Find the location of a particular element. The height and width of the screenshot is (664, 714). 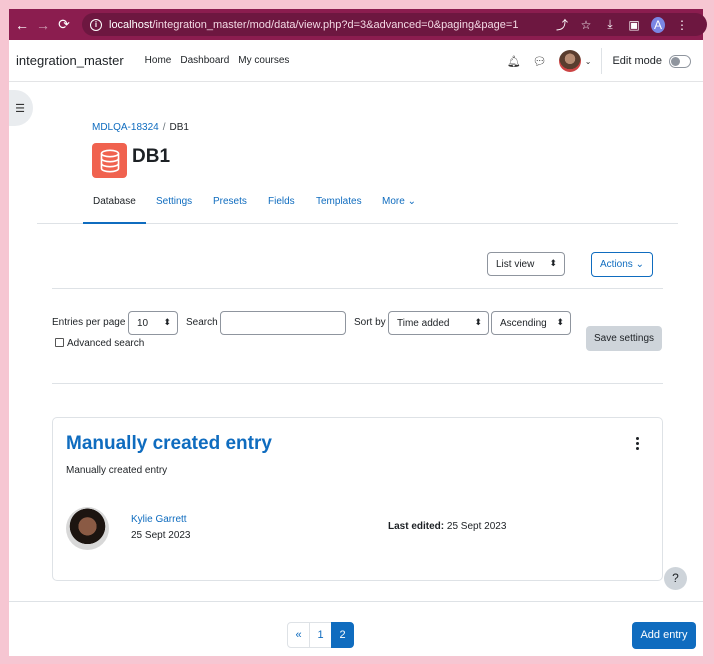

sticky-footer: « 1 2 Add entry is located at coordinates (356, 628).